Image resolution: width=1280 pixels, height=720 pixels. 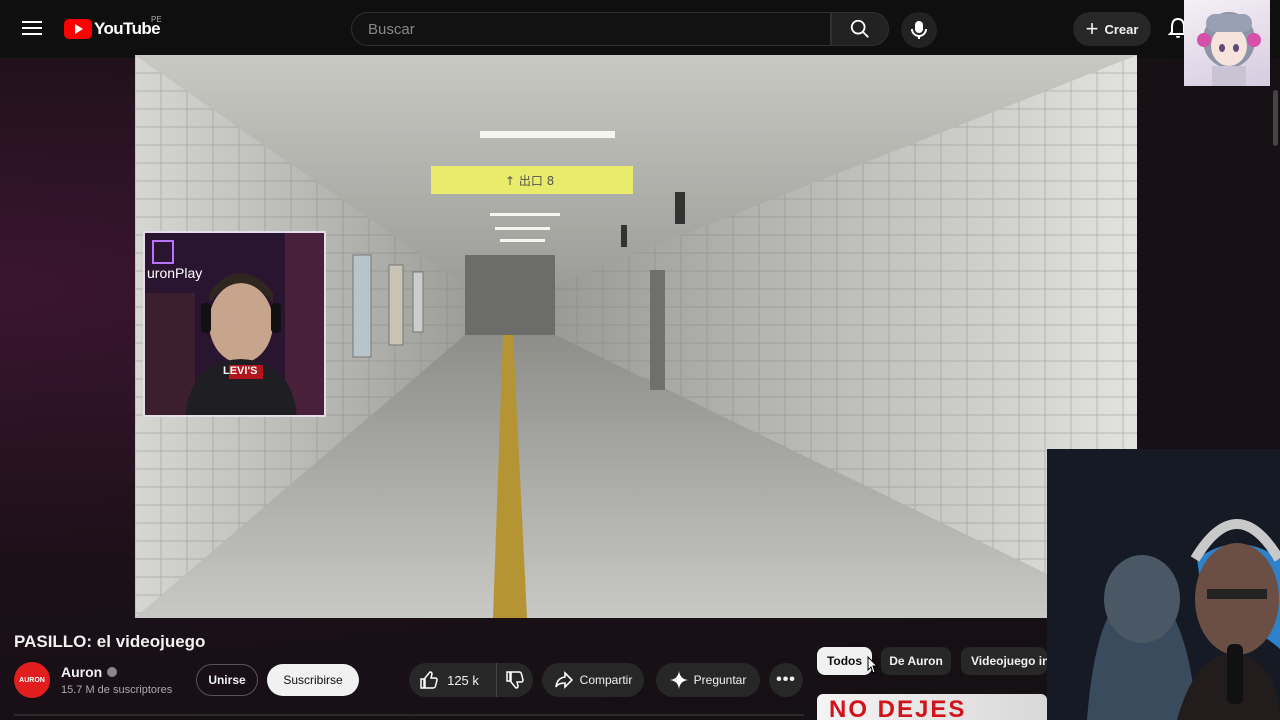 What do you see at coordinates (175, 273) in the screenshot?
I see `stream-overlay-text: uronPlay` at bounding box center [175, 273].